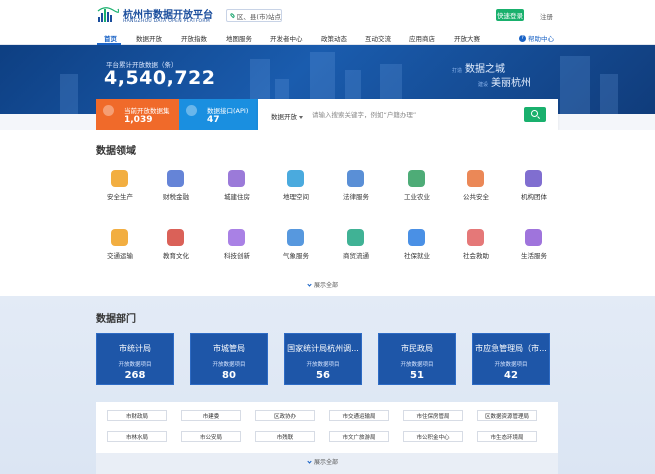 The height and width of the screenshot is (474, 655). Describe the element at coordinates (475, 237) in the screenshot. I see `relief-icon` at that location.